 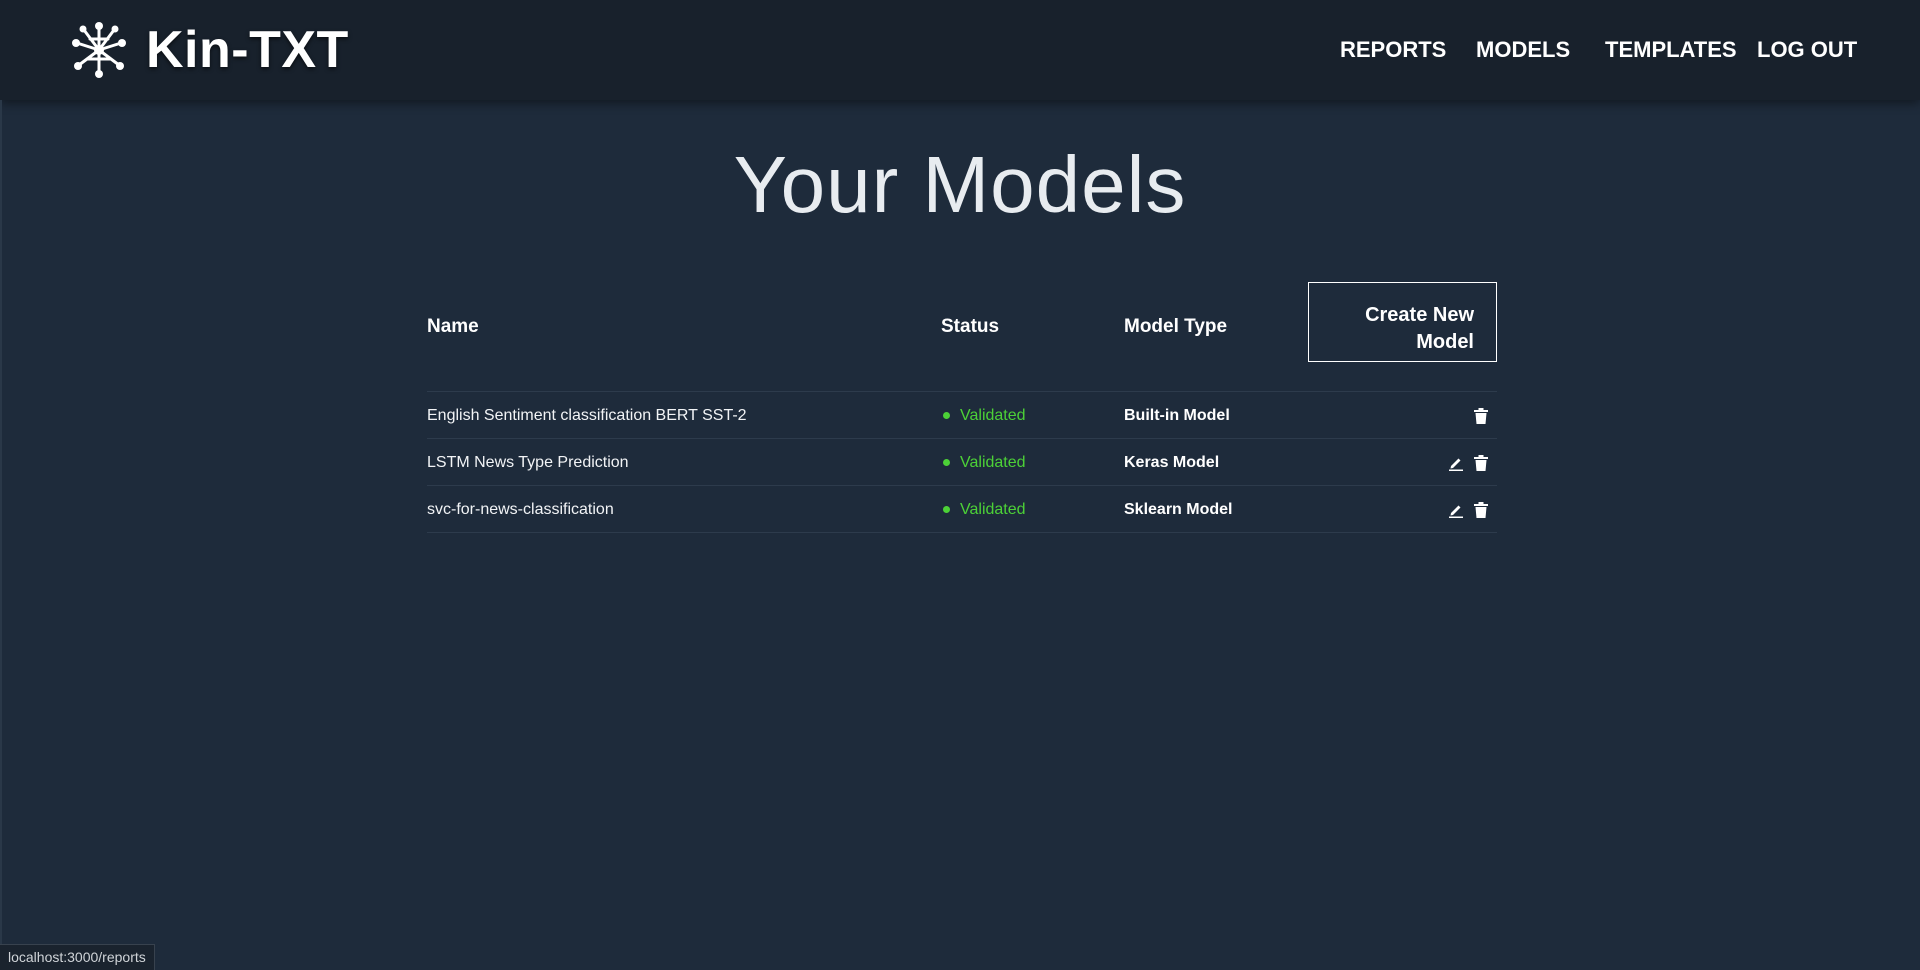 What do you see at coordinates (77, 957) in the screenshot?
I see `browser-status-bar-url: localhost:3000/reports` at bounding box center [77, 957].